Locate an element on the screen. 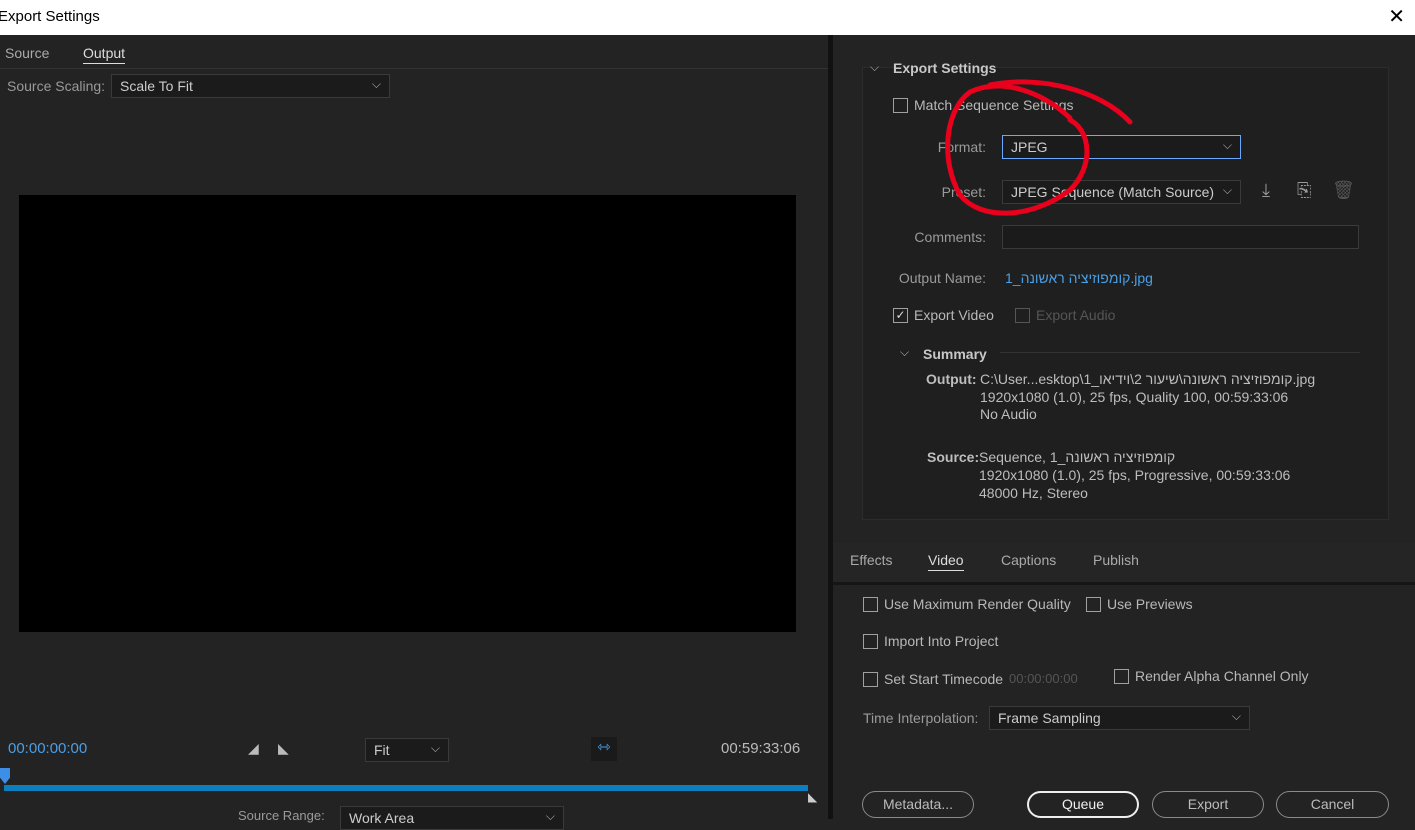  mark-in-icon: ◢ is located at coordinates (253, 748).